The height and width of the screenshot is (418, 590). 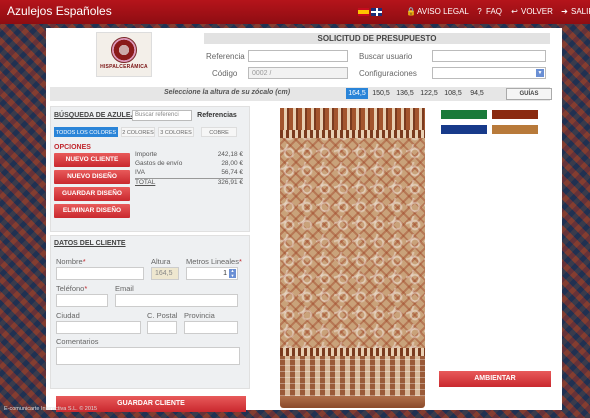 What do you see at coordinates (429, 93) in the screenshot?
I see `height-option-122-5: 122,5` at bounding box center [429, 93].